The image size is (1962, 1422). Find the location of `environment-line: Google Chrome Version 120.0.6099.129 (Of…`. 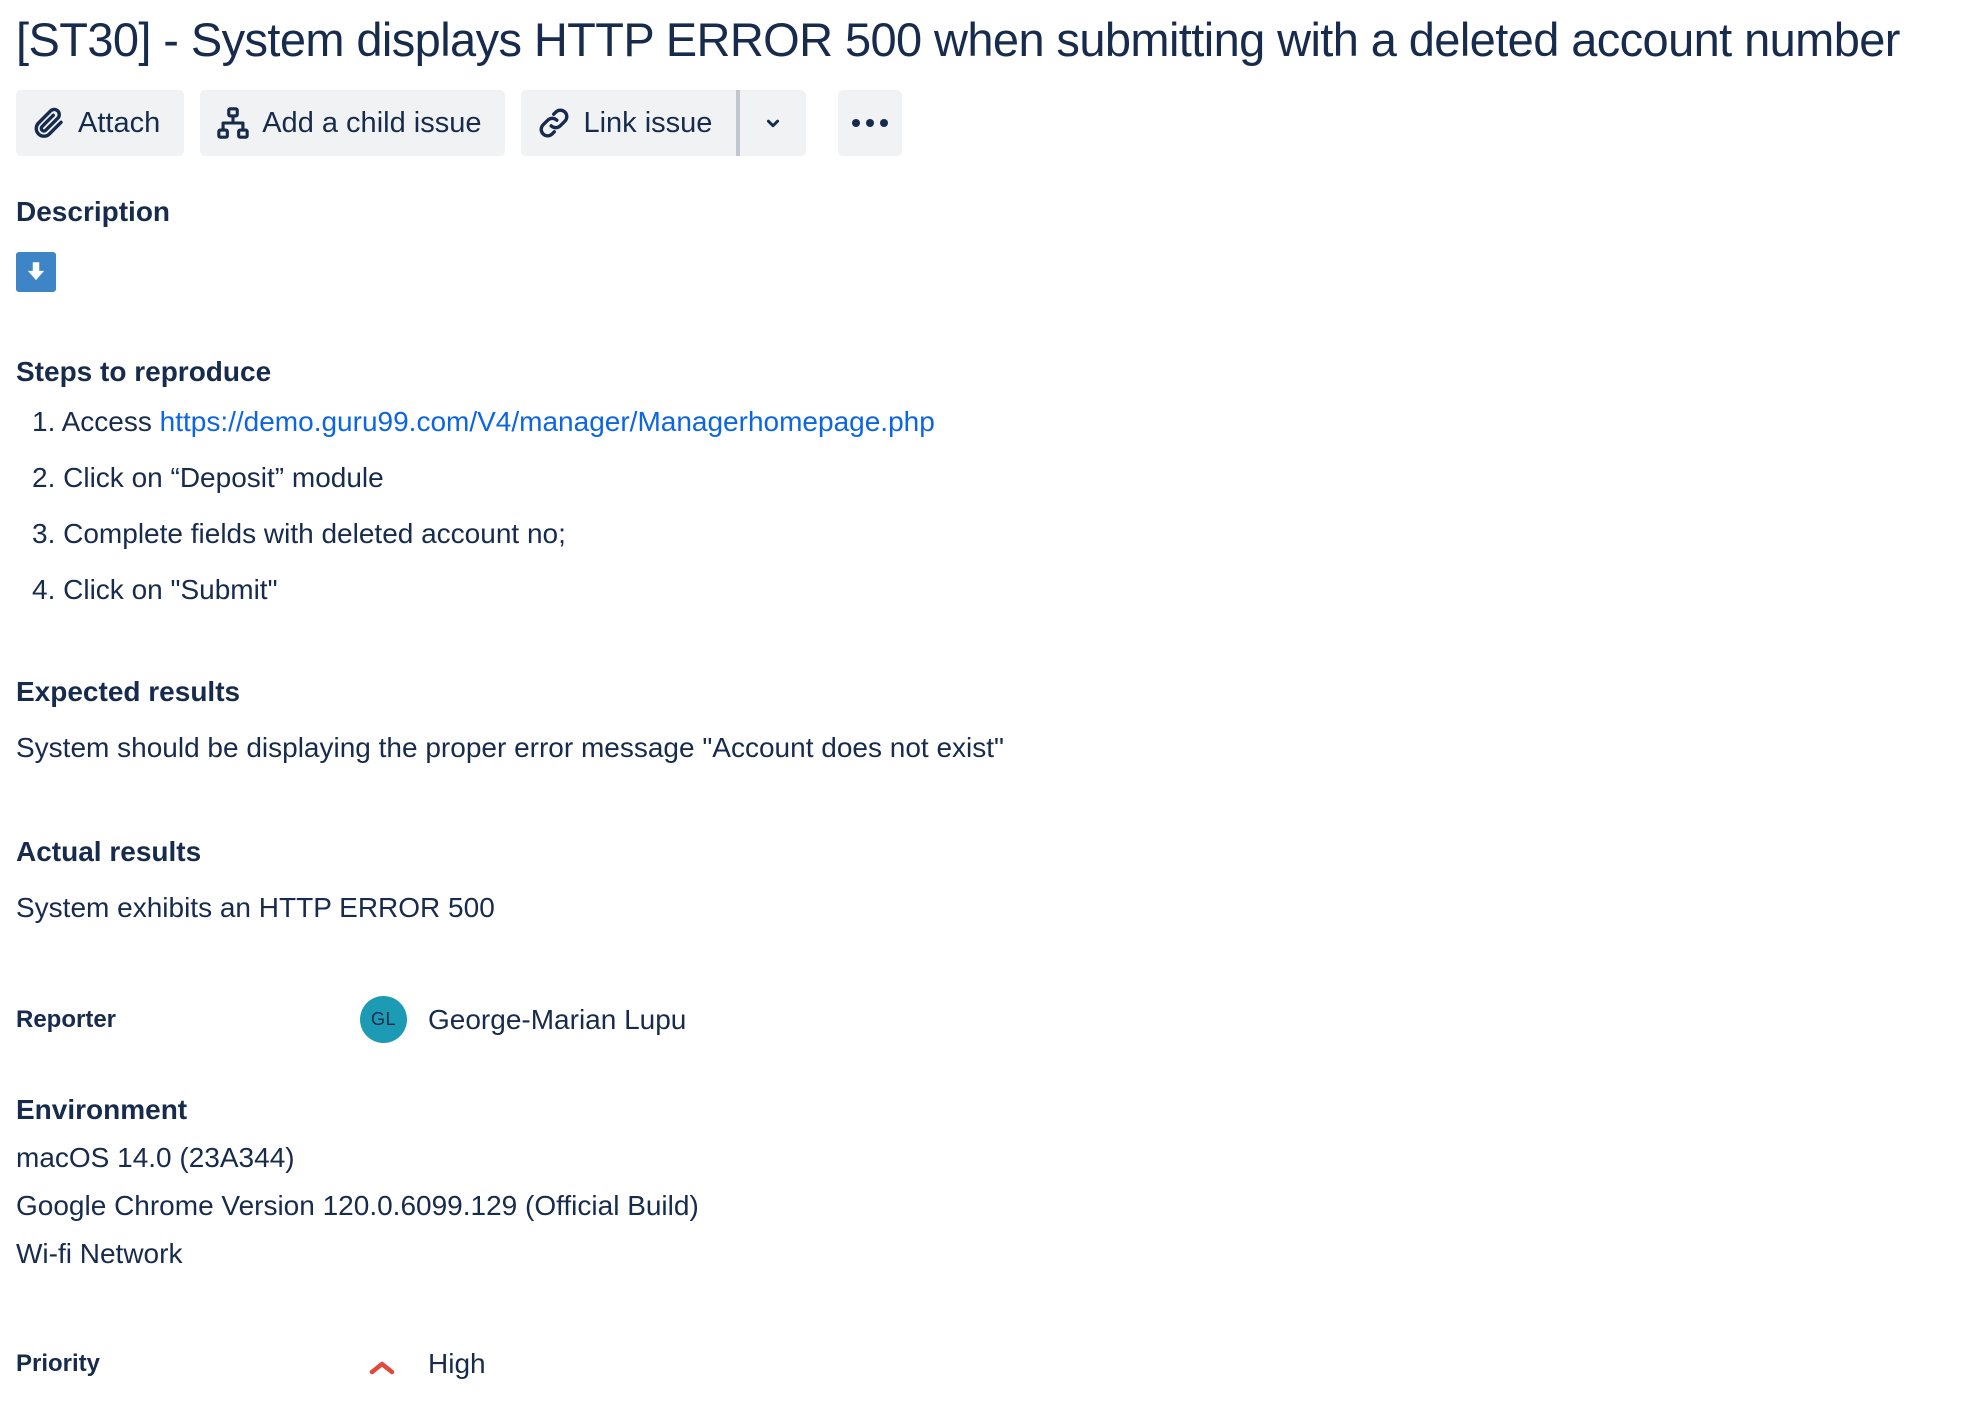

environment-line: Google Chrome Version 120.0.6099.129 (Of… is located at coordinates (357, 1205).